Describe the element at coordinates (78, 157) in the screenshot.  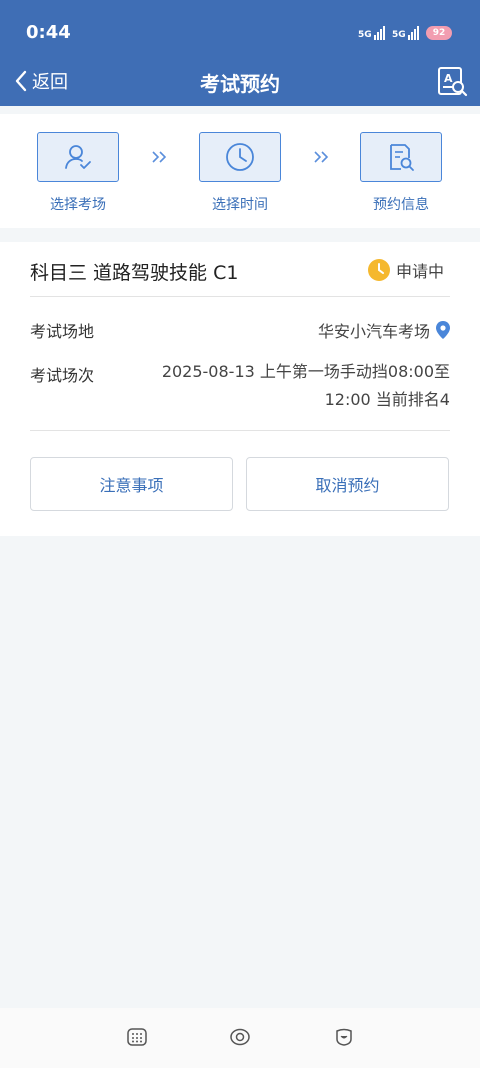
I see `user-check-icon` at that location.